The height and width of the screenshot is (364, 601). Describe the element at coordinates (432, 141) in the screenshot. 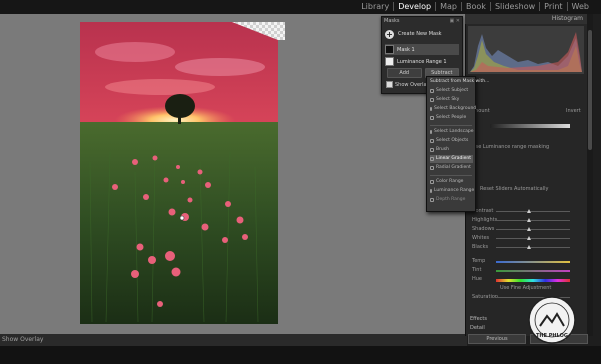

I see `objects-icon` at that location.